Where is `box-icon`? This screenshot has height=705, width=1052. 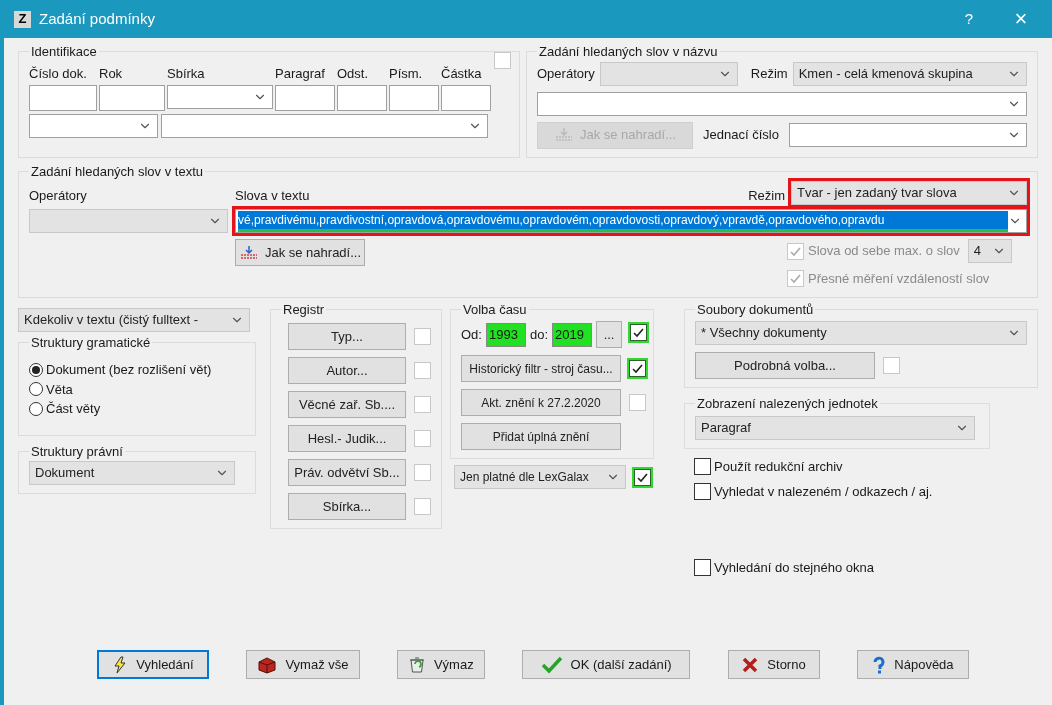 box-icon is located at coordinates (267, 664).